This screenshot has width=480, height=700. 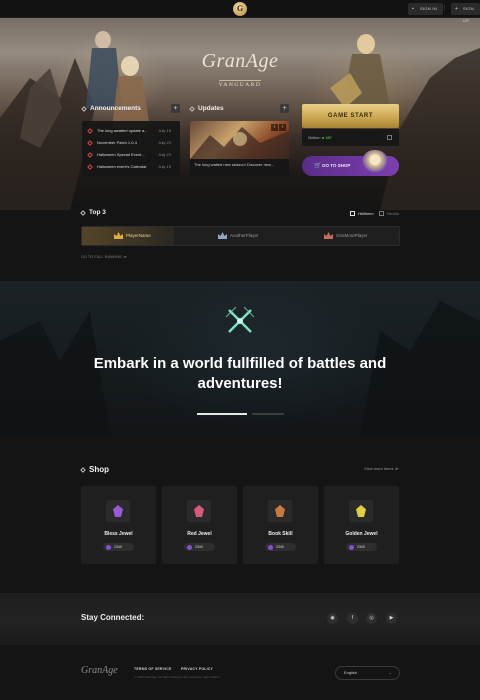 I want to click on carousel-next-button: ›, so click(x=282, y=127).